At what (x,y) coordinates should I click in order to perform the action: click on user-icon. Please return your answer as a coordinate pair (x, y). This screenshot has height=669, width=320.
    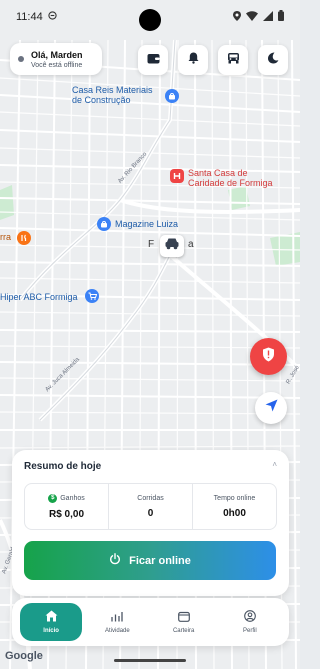
    Looking at the image, I should click on (250, 617).